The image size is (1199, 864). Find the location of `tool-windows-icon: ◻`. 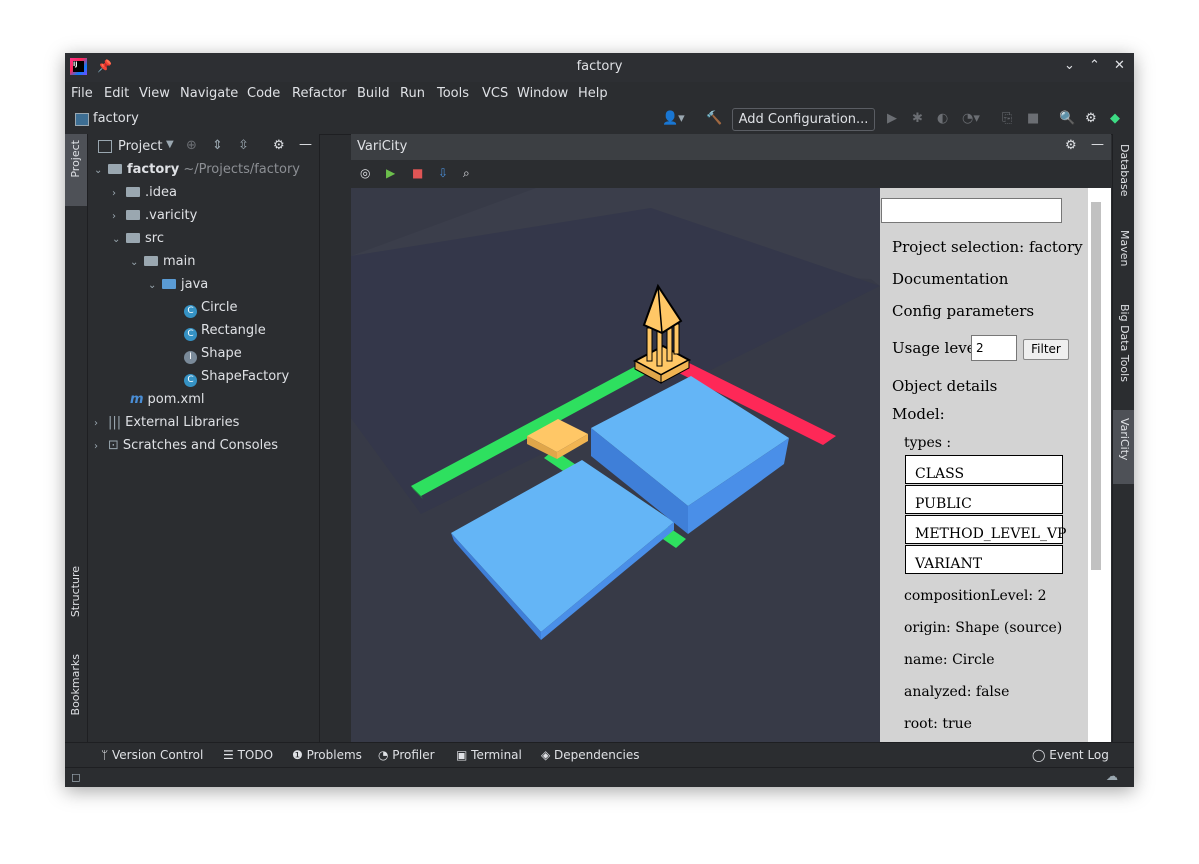

tool-windows-icon: ◻ is located at coordinates (76, 777).